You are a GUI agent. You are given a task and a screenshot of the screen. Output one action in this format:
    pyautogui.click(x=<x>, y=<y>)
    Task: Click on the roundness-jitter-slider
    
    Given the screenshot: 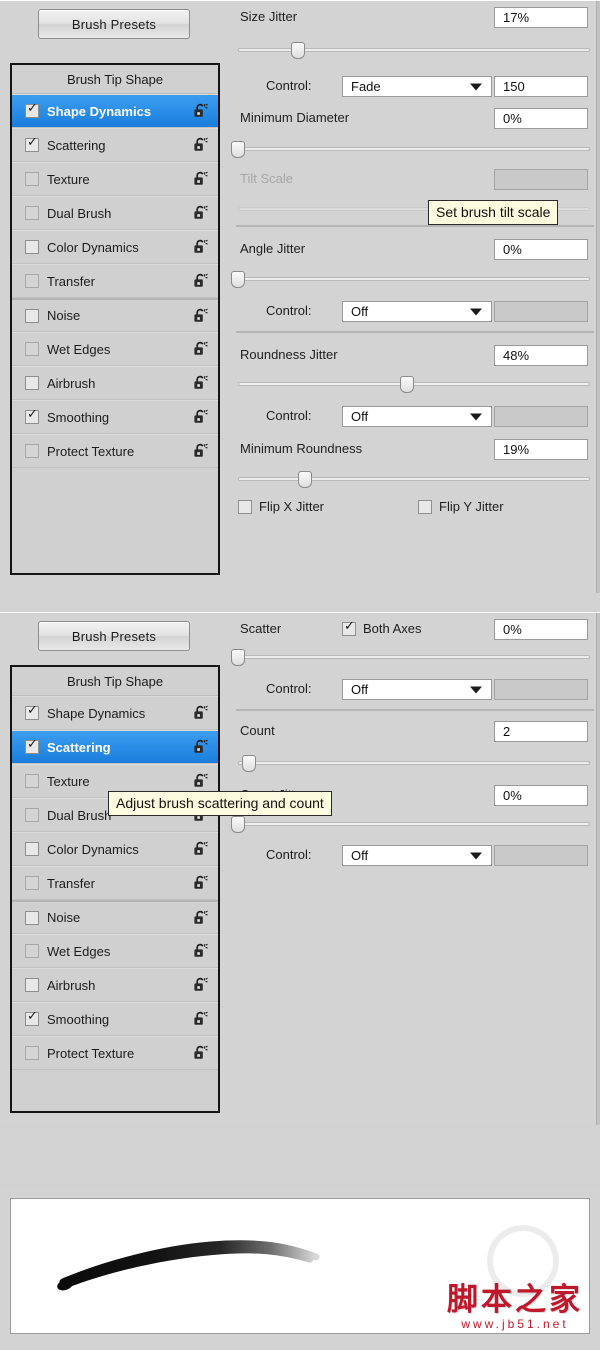 What is the action you would take?
    pyautogui.click(x=414, y=384)
    